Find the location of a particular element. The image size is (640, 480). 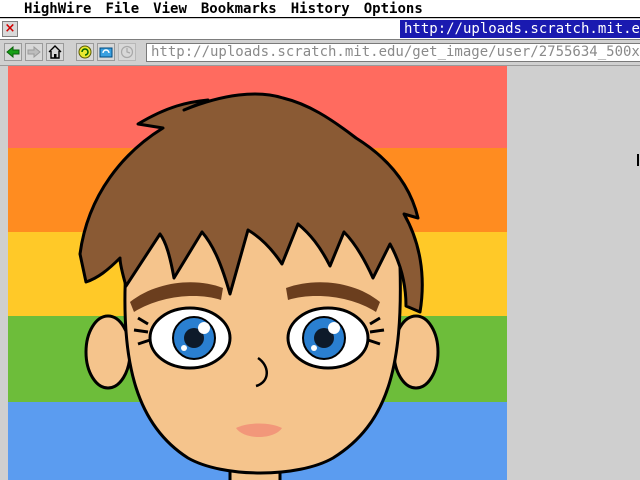

menu-highwire: HighWire is located at coordinates (49, 9).